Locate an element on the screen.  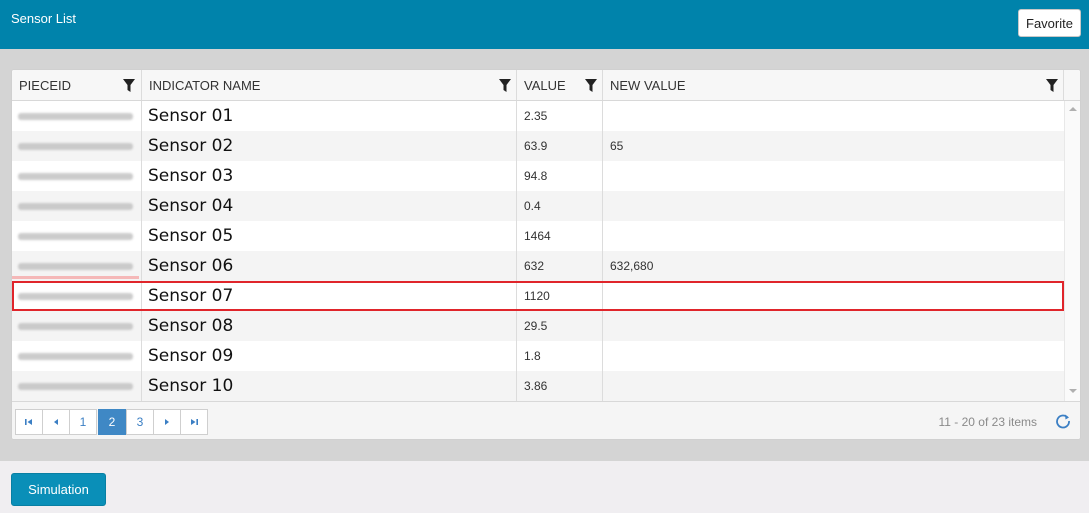
value-cell: 632 is located at coordinates (560, 266).